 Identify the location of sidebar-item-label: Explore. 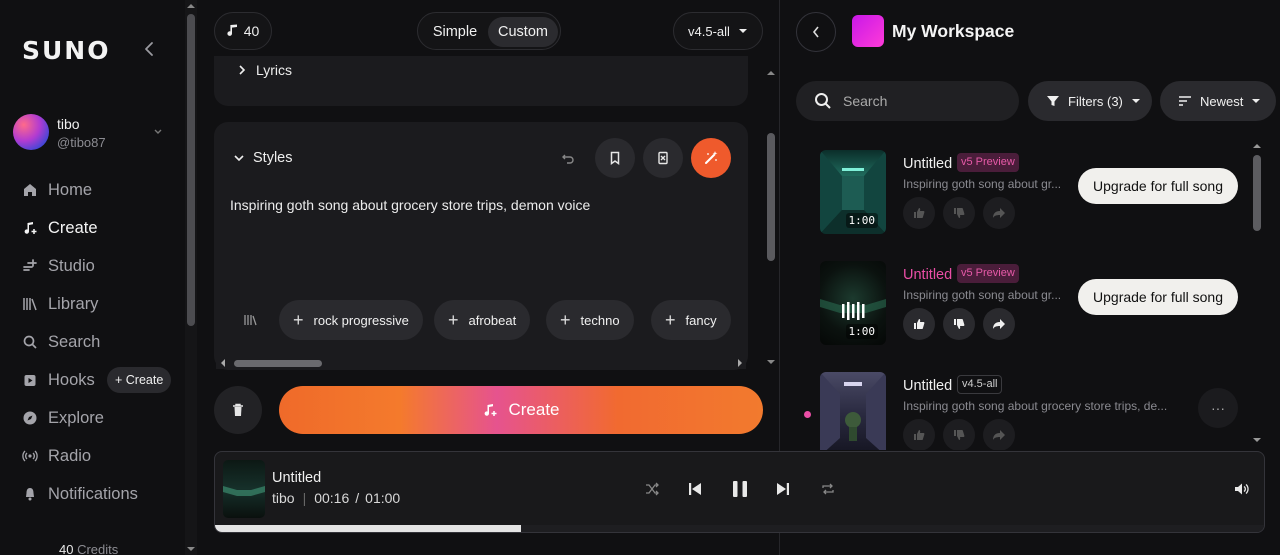
(76, 417).